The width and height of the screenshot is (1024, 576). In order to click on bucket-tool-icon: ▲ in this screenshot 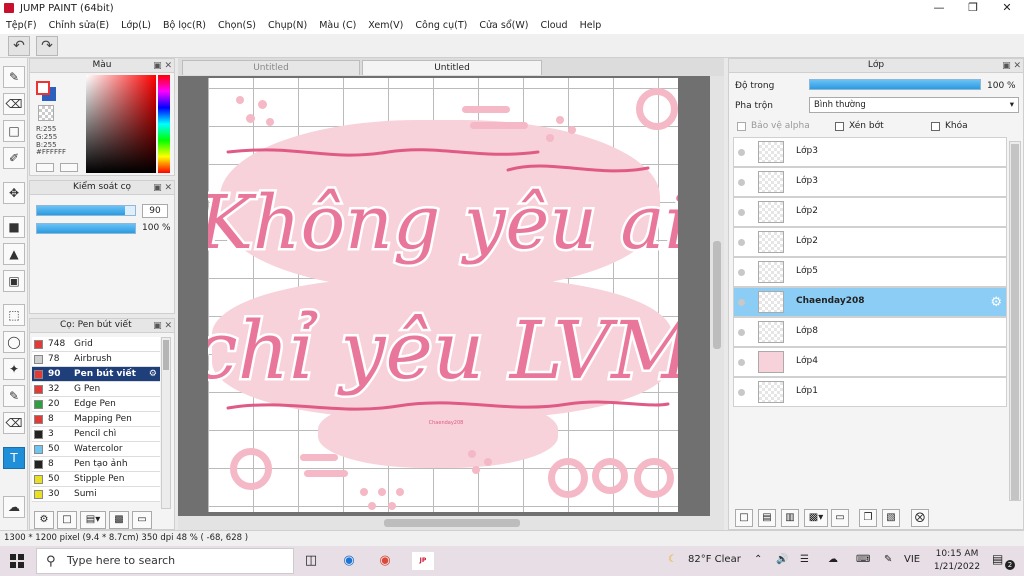, I will do `click(14, 254)`.